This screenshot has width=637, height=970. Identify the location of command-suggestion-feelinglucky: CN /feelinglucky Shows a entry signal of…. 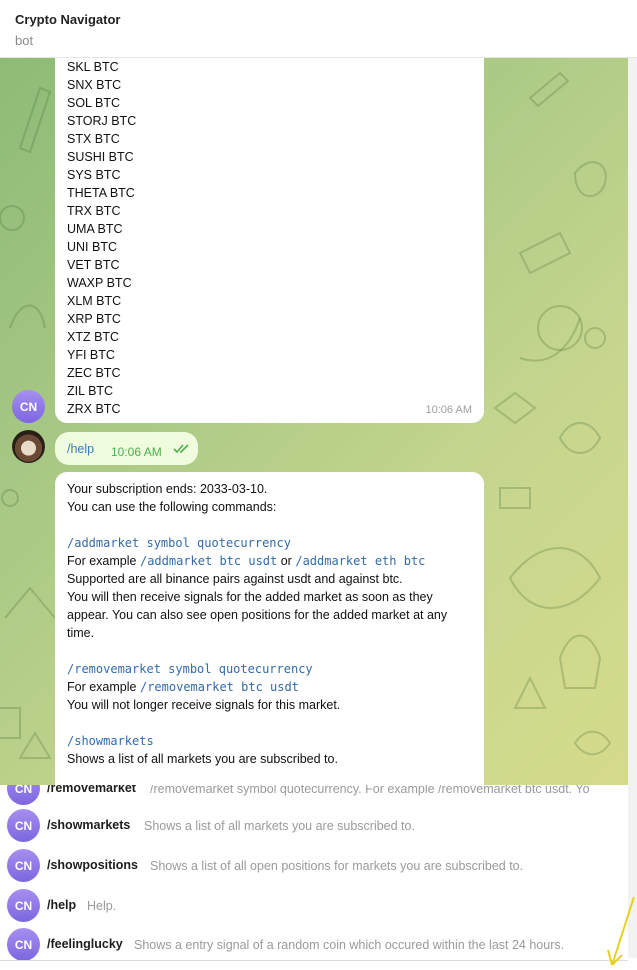
(314, 942).